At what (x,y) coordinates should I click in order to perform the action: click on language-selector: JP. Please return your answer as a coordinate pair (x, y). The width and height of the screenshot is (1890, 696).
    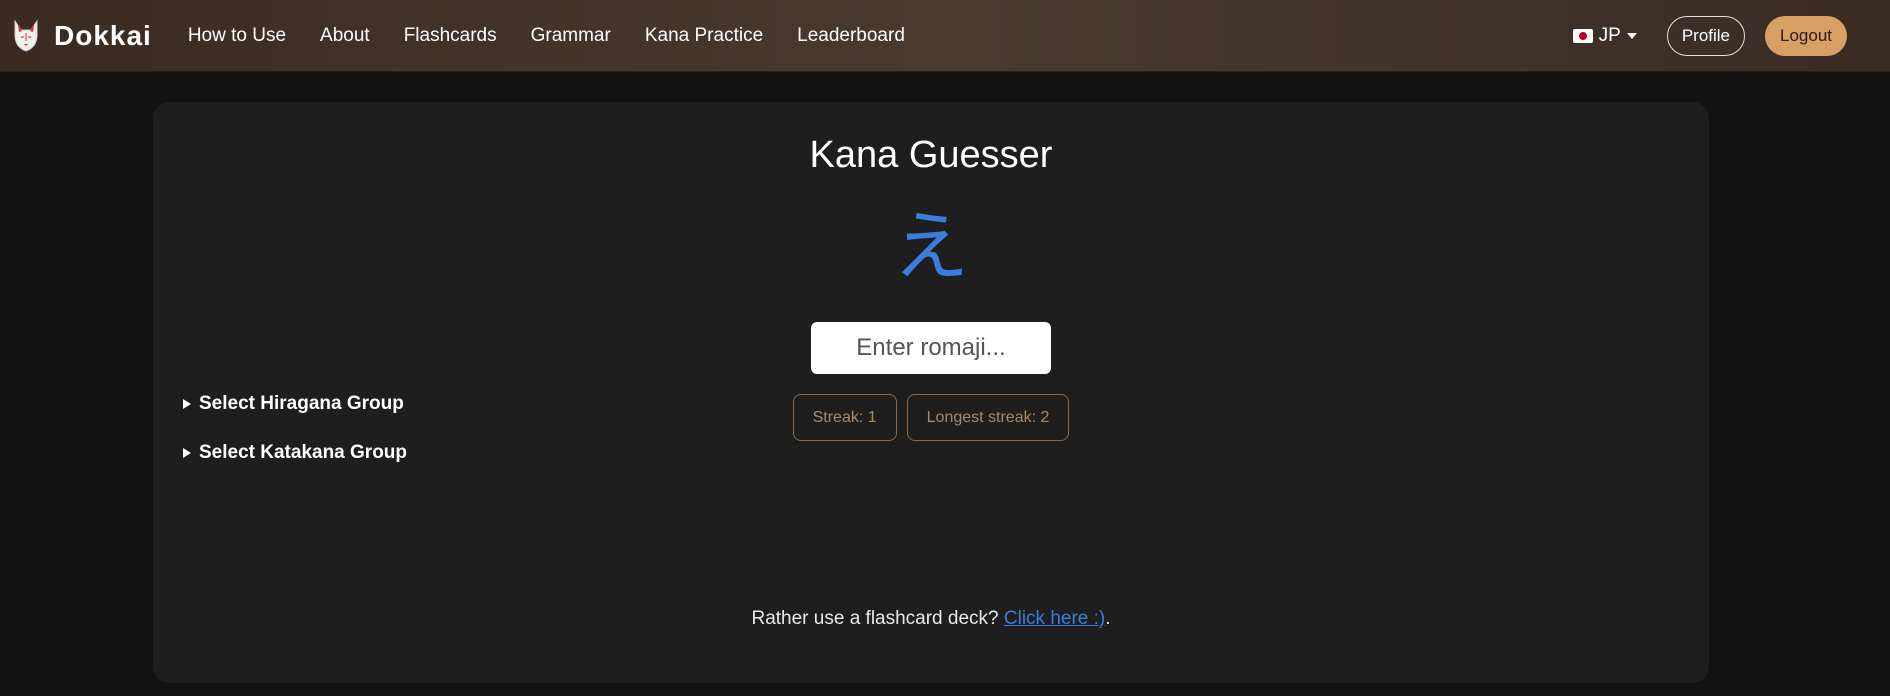
    Looking at the image, I should click on (1604, 36).